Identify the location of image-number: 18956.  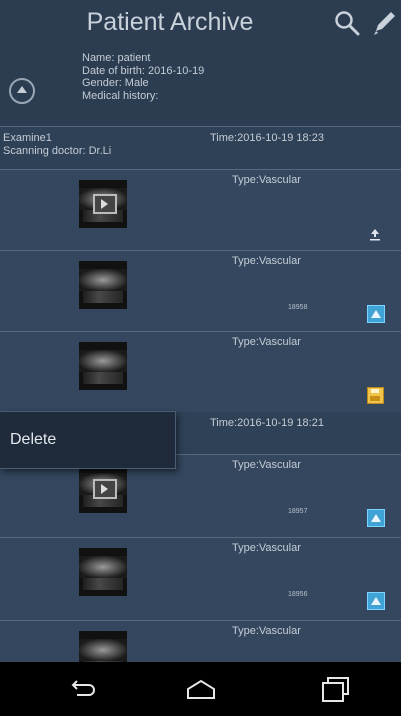
(298, 594).